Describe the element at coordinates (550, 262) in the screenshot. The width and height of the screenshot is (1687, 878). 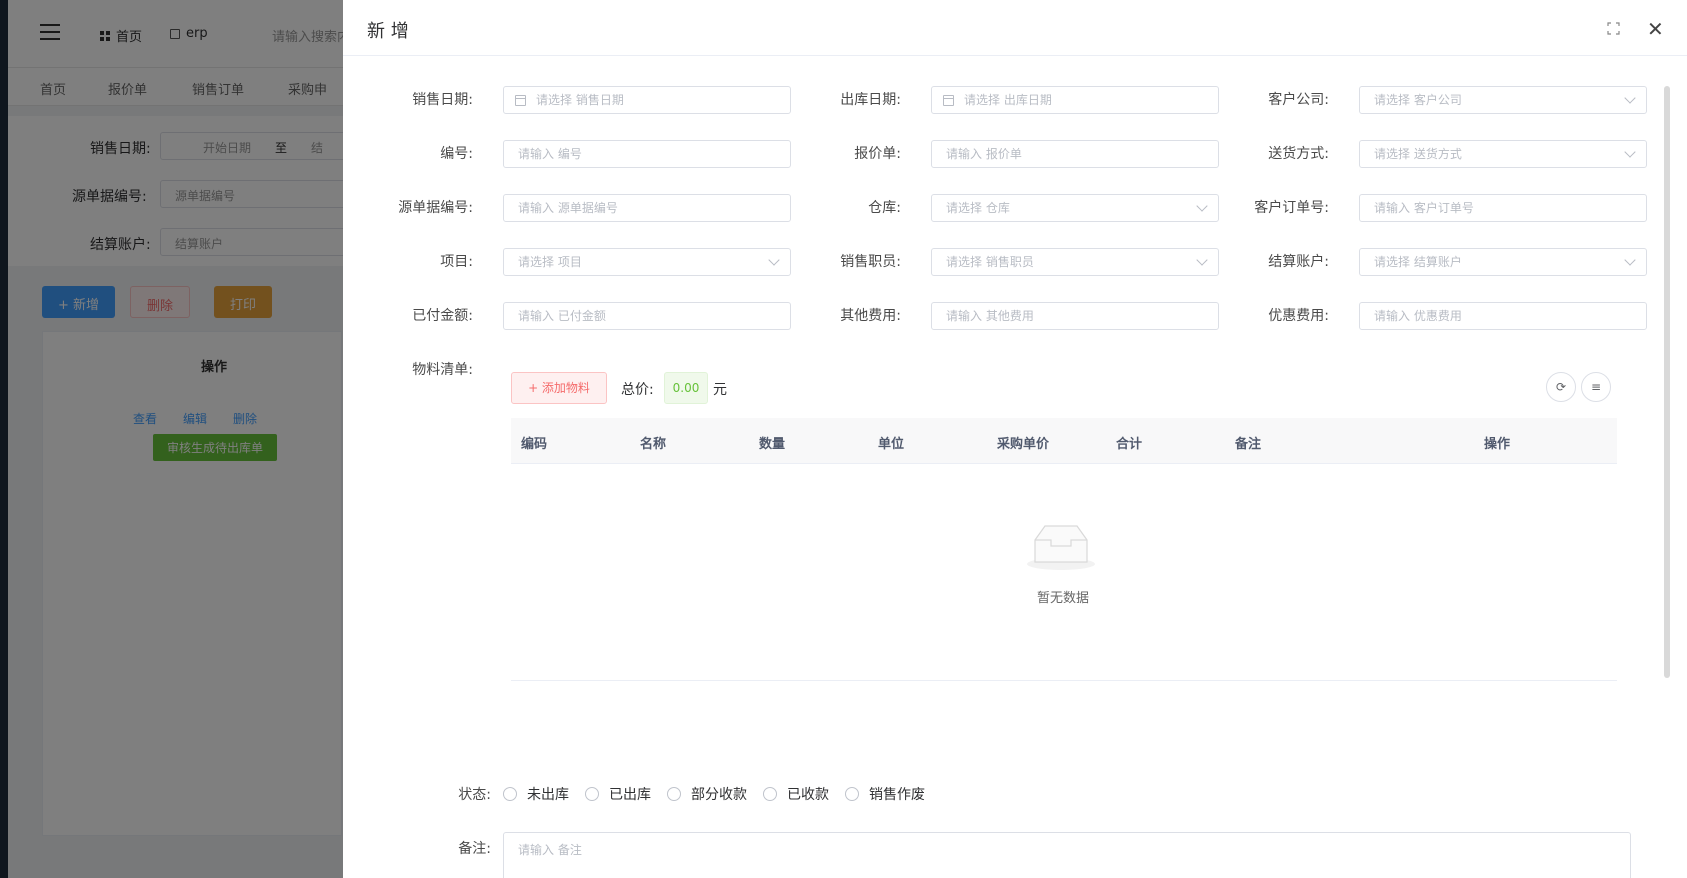
I see `placeholder-text: 请选择 项目` at that location.